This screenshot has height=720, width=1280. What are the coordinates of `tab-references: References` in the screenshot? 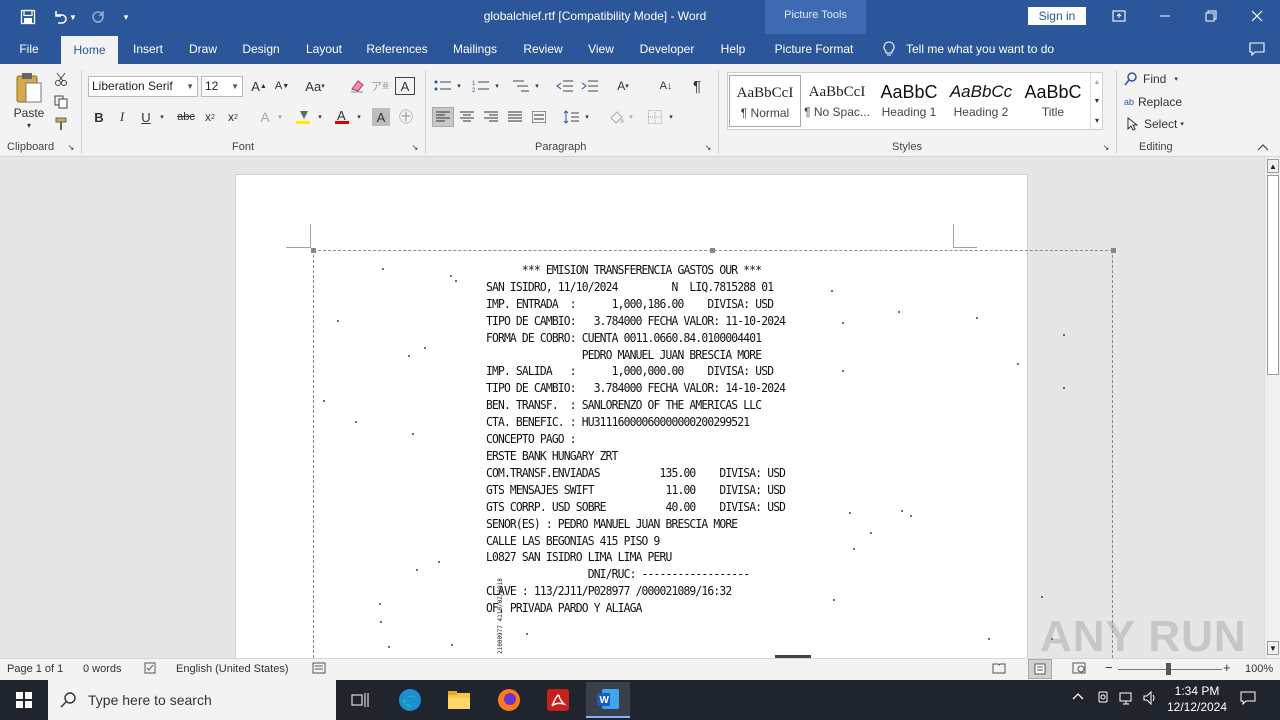 It's located at (397, 49).